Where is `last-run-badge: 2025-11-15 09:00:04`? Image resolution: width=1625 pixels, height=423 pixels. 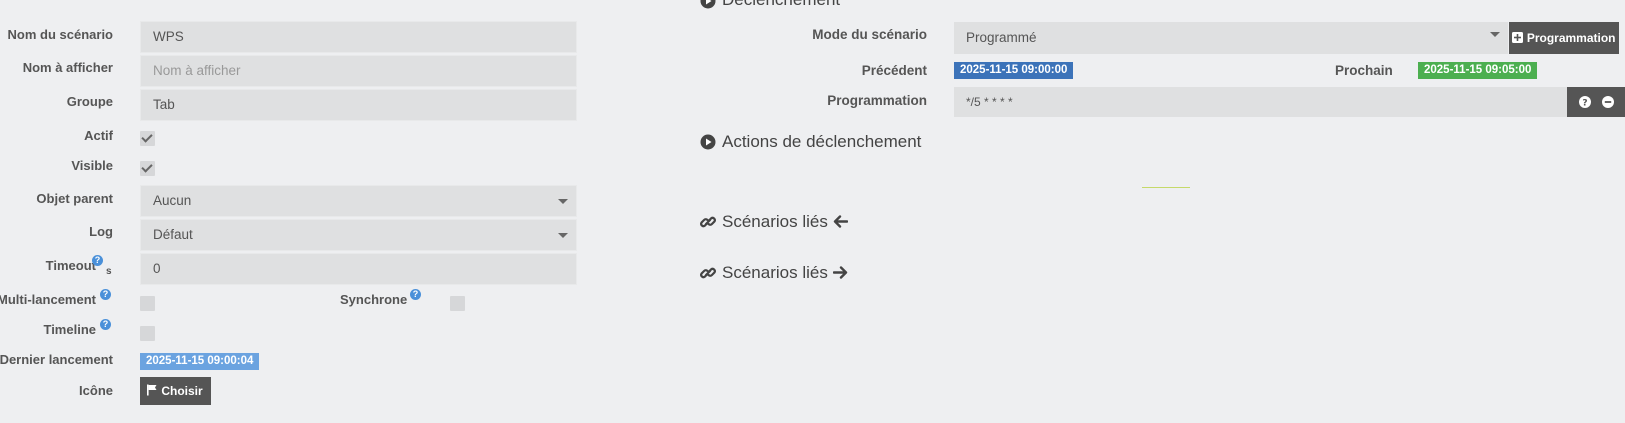
last-run-badge: 2025-11-15 09:00:04 is located at coordinates (200, 361).